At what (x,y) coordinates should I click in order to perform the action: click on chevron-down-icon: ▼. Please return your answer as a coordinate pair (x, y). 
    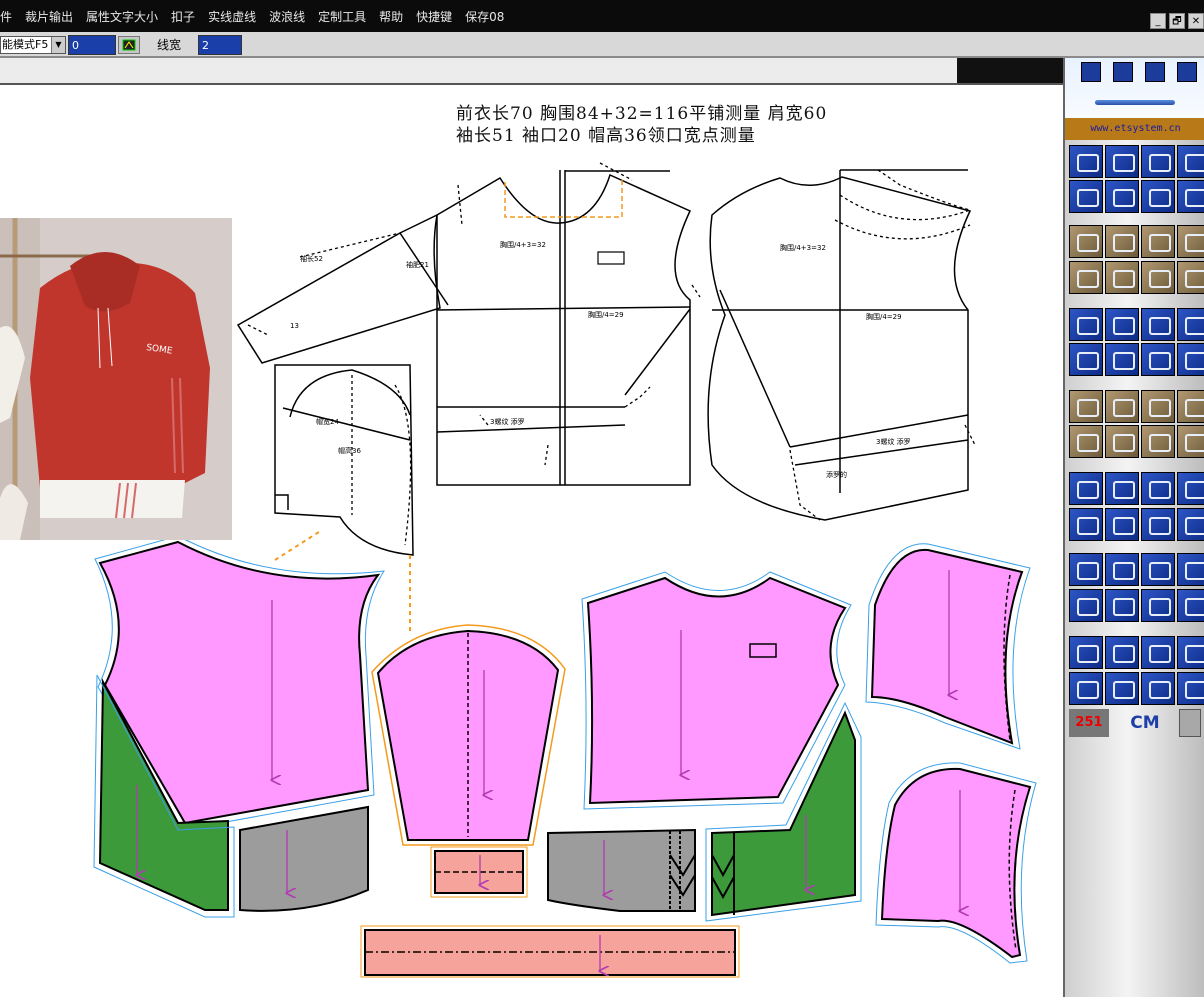
    Looking at the image, I should click on (58, 45).